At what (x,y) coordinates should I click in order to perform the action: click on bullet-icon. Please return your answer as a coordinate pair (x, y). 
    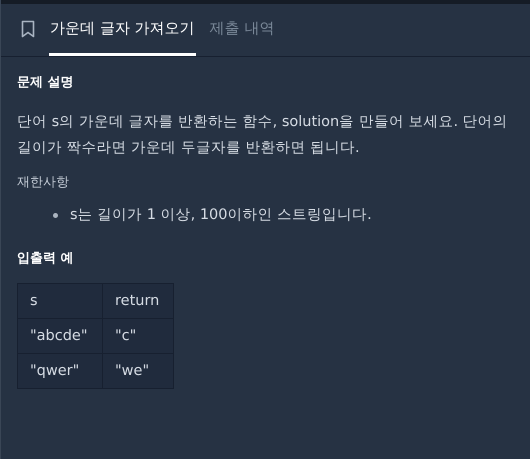
    Looking at the image, I should click on (55, 215).